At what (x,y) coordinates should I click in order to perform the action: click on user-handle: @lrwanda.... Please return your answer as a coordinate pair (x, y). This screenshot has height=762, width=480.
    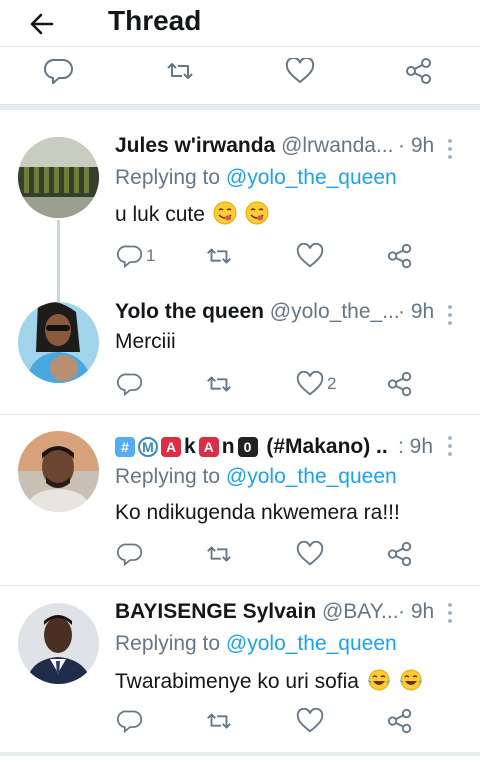
    Looking at the image, I should click on (337, 145).